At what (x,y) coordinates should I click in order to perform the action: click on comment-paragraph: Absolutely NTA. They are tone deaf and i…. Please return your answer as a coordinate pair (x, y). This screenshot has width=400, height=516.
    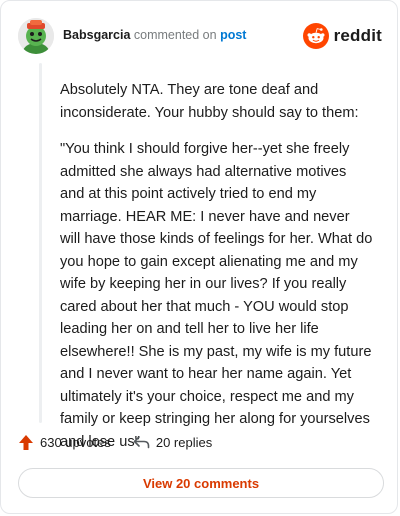
    Looking at the image, I should click on (209, 101).